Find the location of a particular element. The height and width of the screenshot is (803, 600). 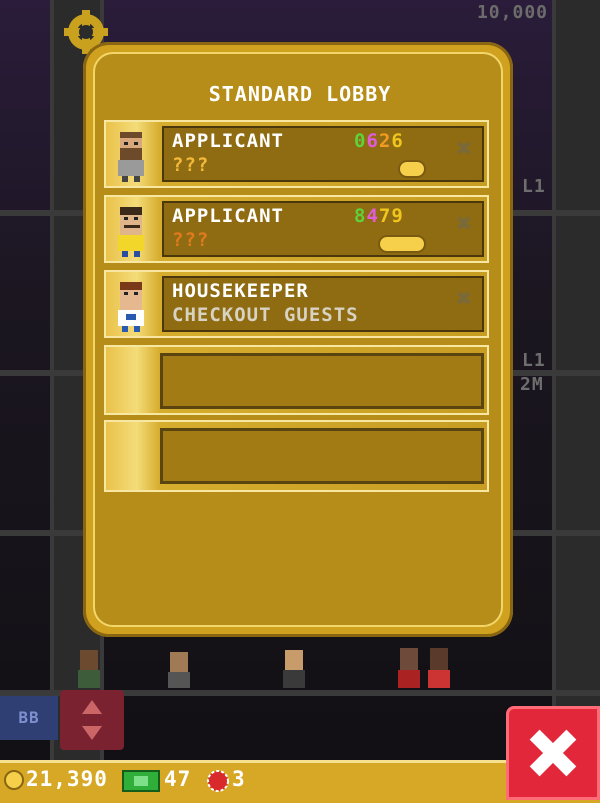

close-button is located at coordinates (553, 753).